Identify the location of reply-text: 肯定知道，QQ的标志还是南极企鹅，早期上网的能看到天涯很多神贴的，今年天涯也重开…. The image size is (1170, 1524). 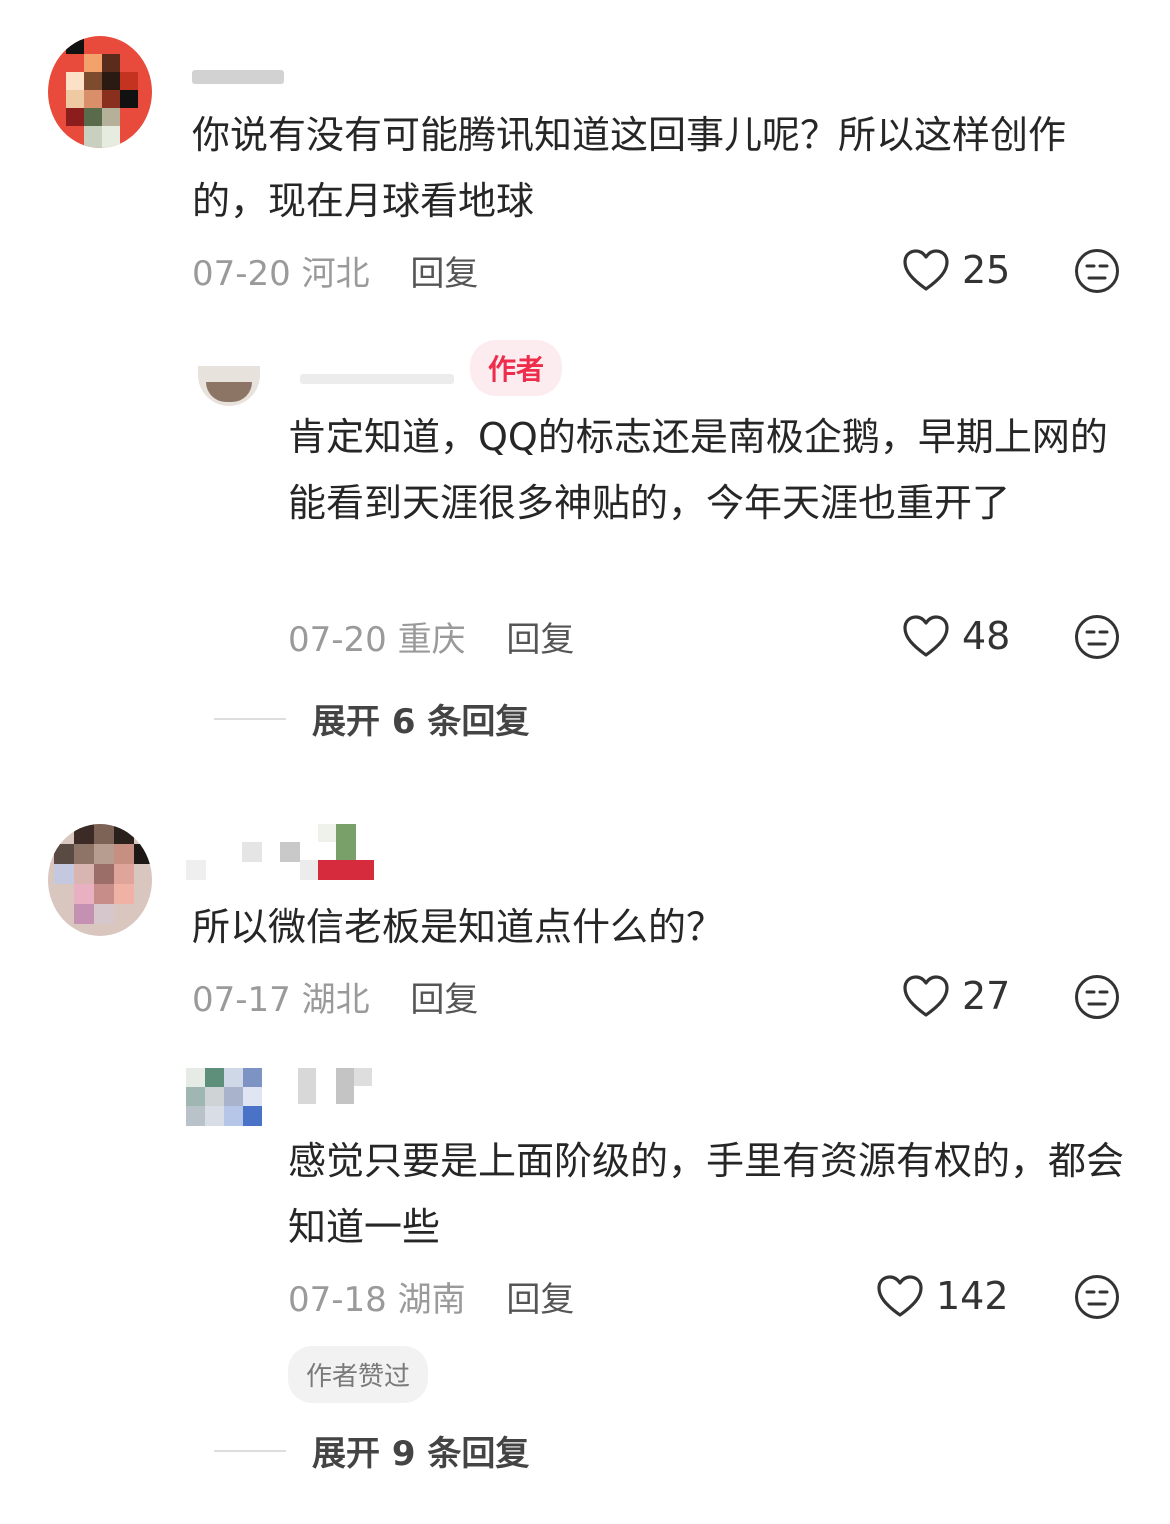
(698, 470).